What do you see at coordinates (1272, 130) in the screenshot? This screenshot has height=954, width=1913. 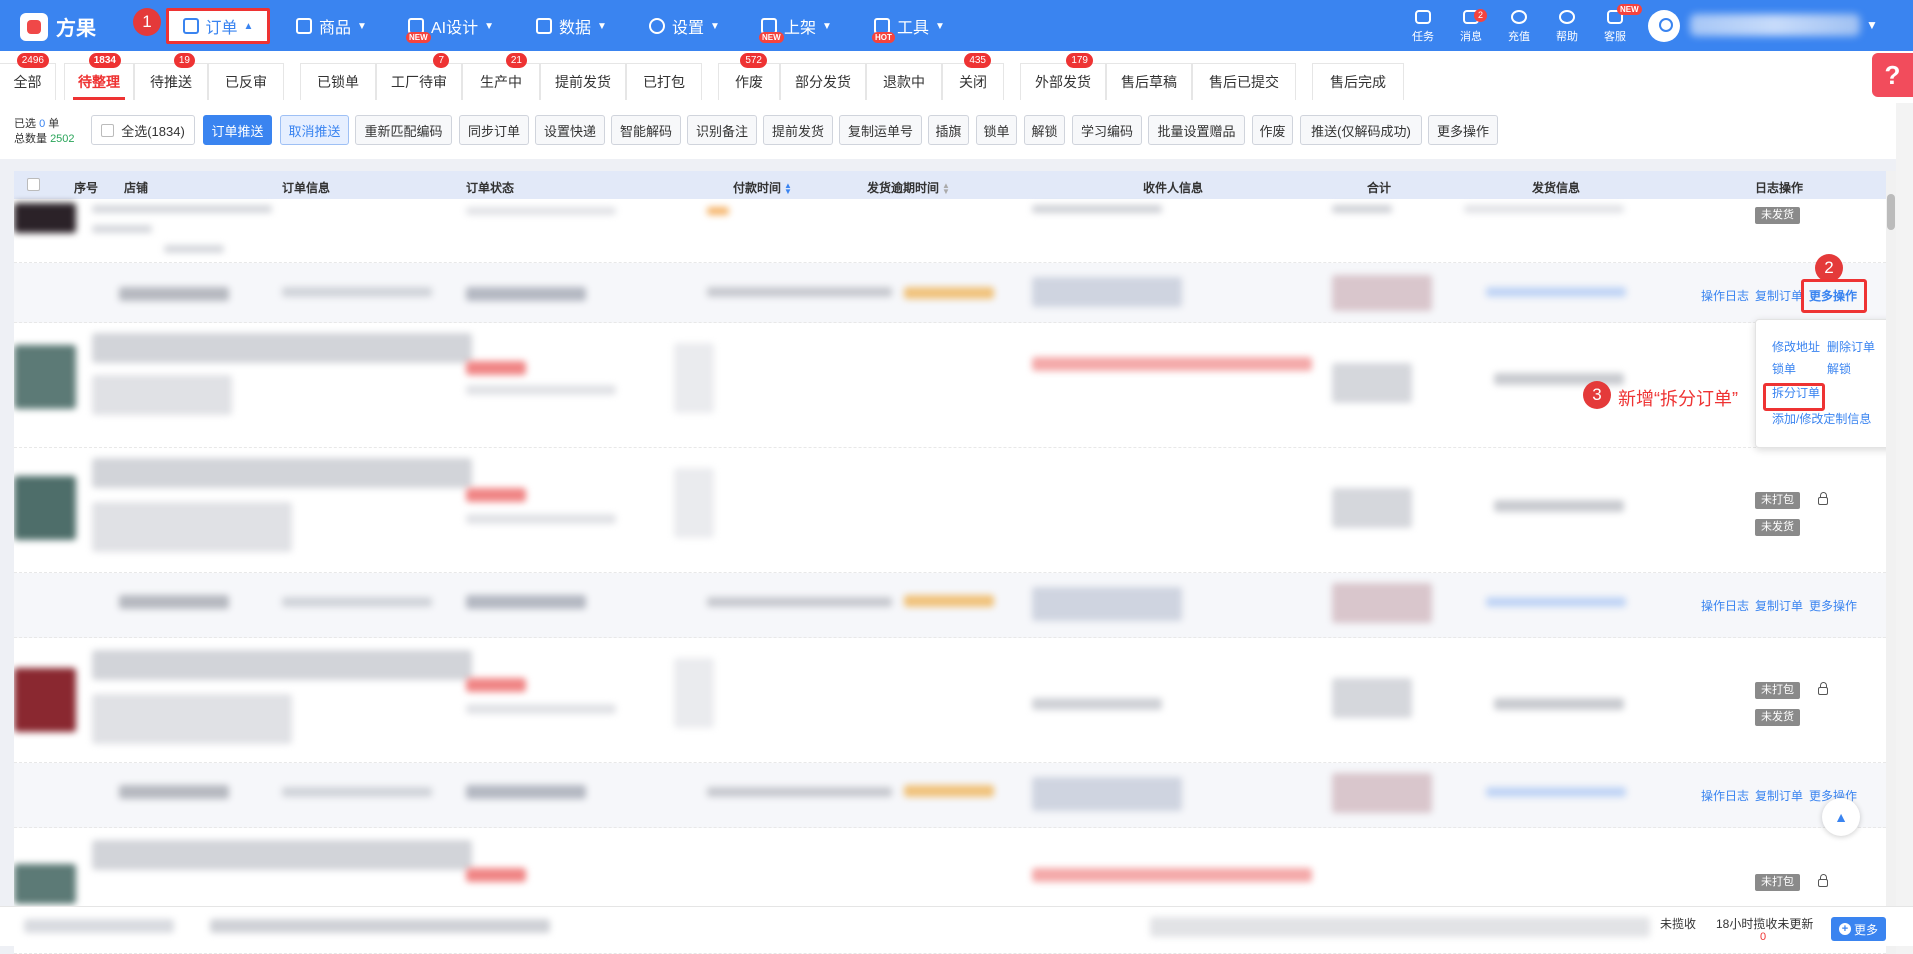 I see `void-button: 作废` at bounding box center [1272, 130].